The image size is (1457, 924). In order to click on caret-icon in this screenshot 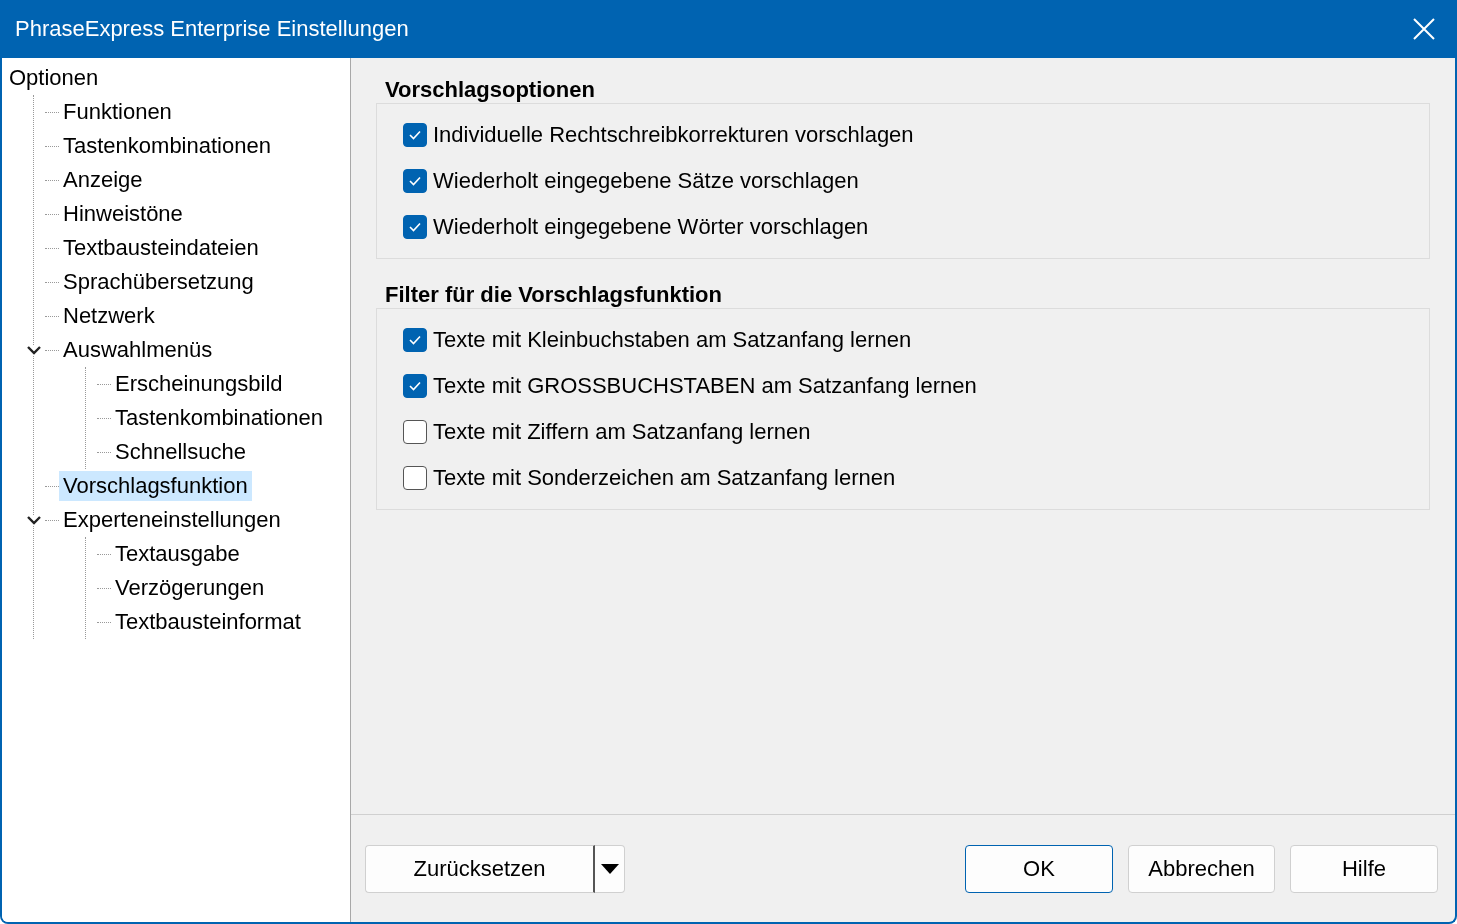, I will do `click(609, 868)`.